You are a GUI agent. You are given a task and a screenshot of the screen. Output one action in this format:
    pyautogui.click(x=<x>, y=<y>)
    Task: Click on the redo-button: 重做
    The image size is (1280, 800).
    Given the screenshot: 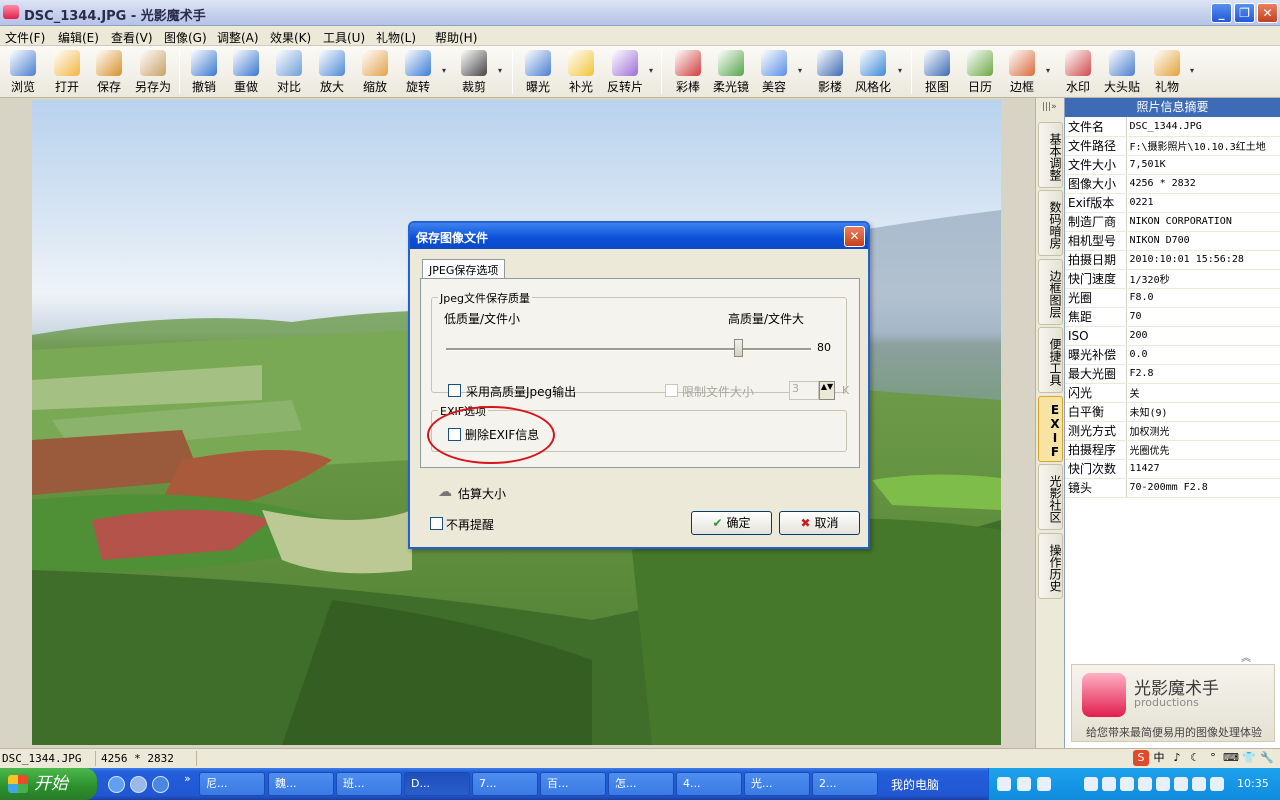 What is the action you would take?
    pyautogui.click(x=246, y=72)
    